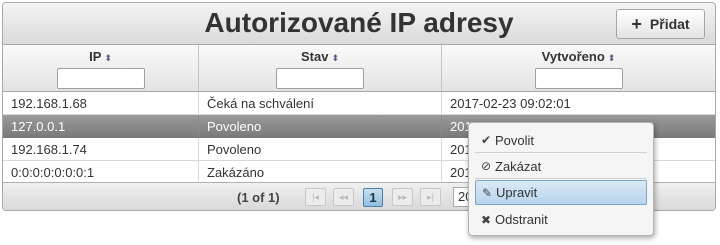  What do you see at coordinates (101, 172) in the screenshot?
I see `ip-cell: 0:0:0:0:0:0:0:1` at bounding box center [101, 172].